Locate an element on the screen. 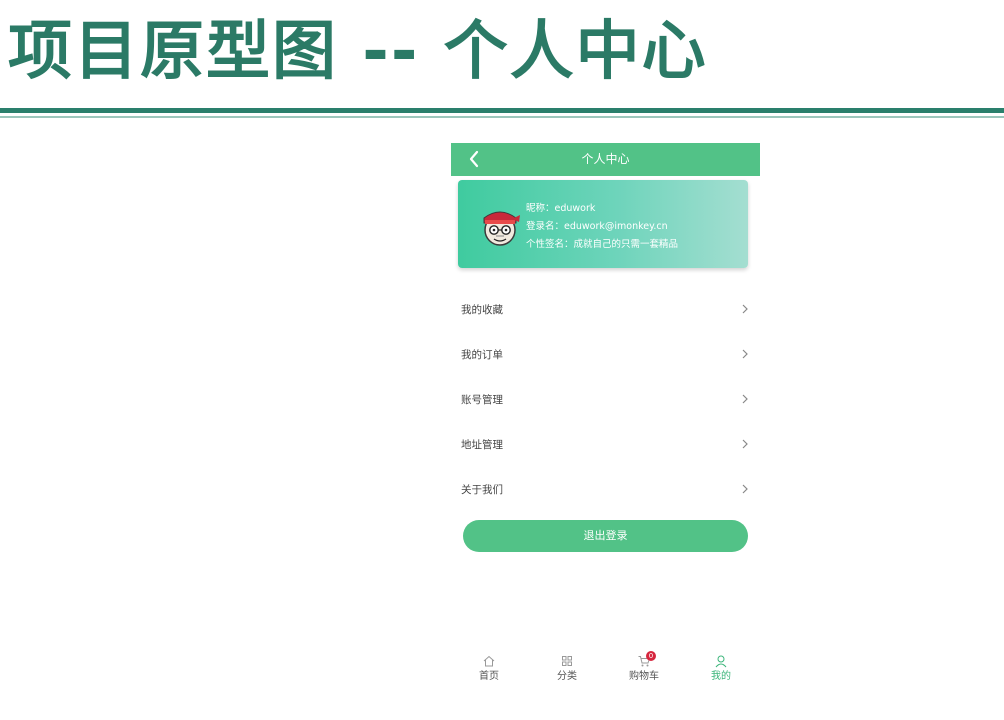 The image size is (1004, 720). tab-bar: 首页 分类 0 购物车 我的 is located at coordinates (605, 673).